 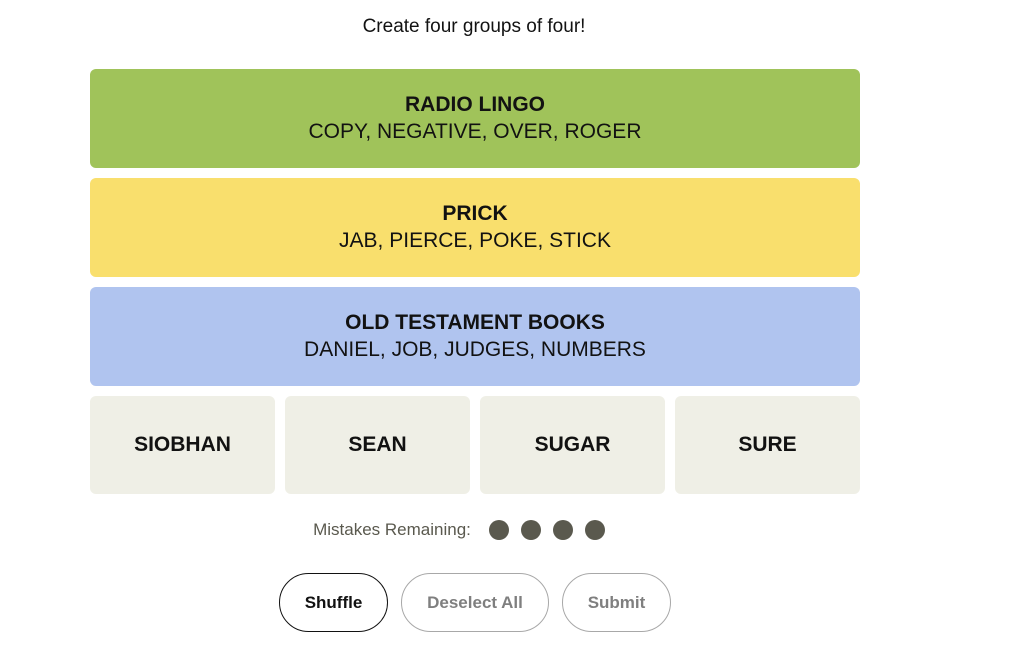 I want to click on word-tile: SEAN, so click(x=377, y=445).